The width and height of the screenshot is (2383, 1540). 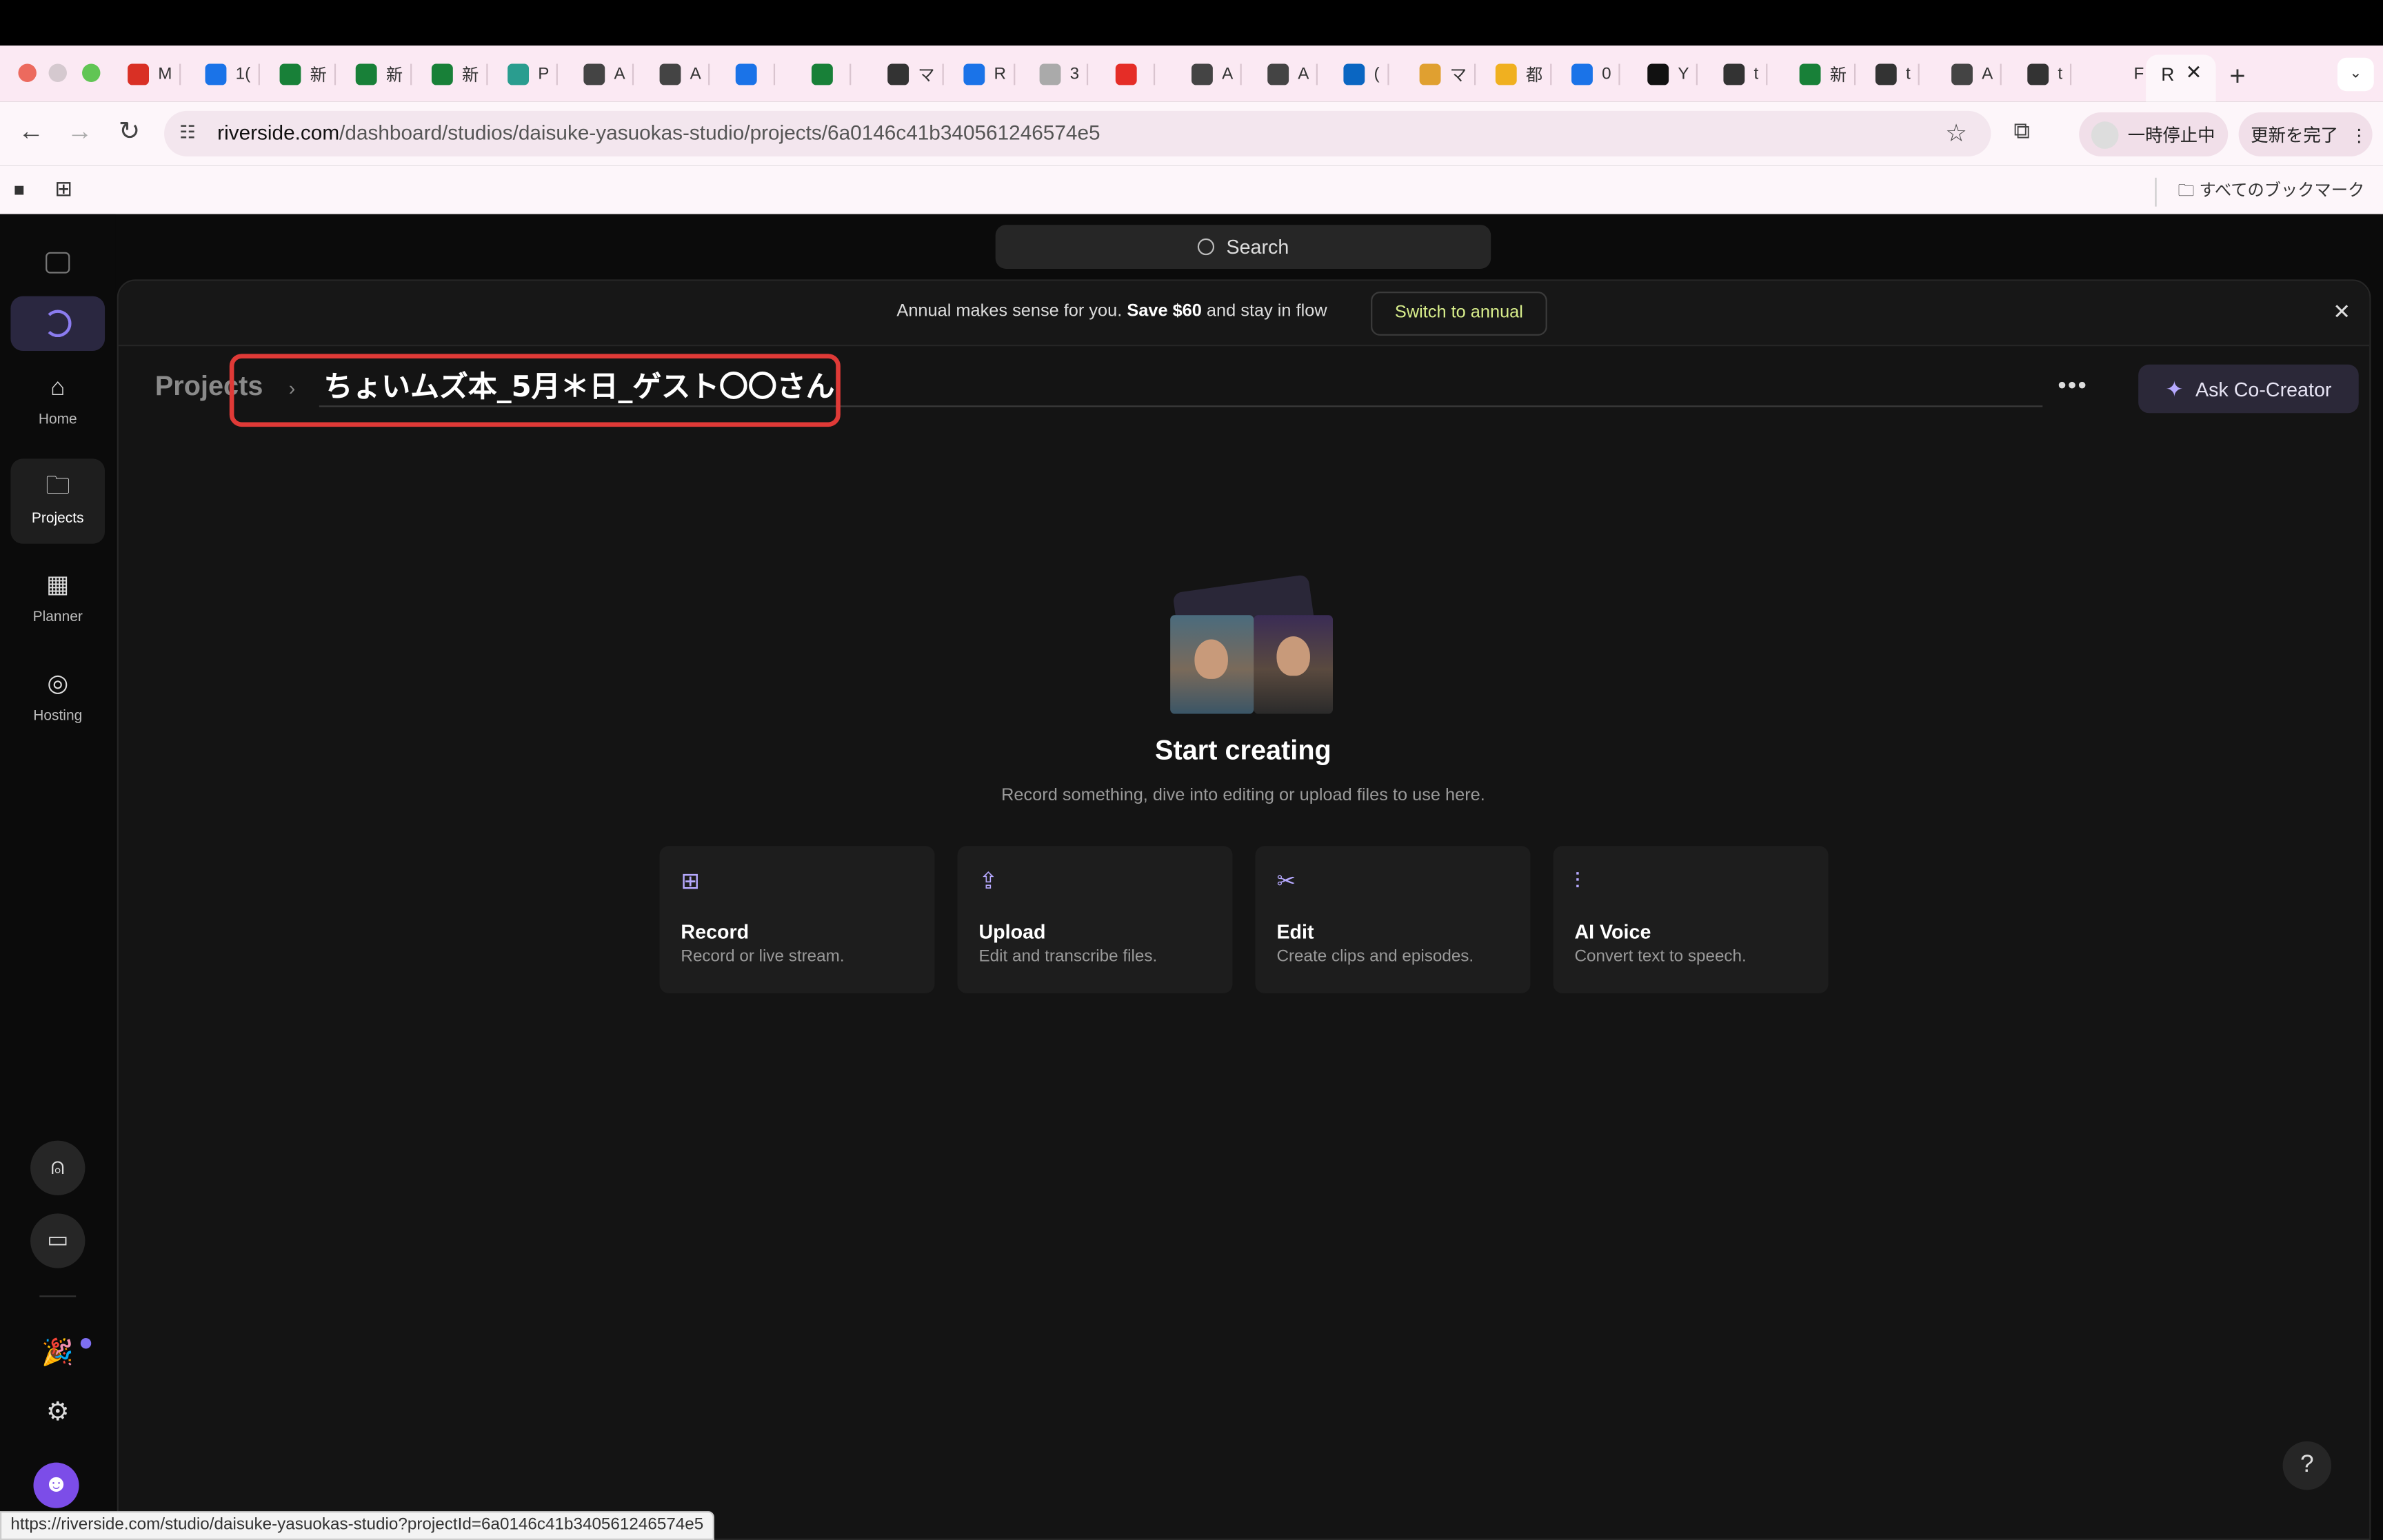 I want to click on switch-to-annual-button: Switch to annual, so click(x=1459, y=314).